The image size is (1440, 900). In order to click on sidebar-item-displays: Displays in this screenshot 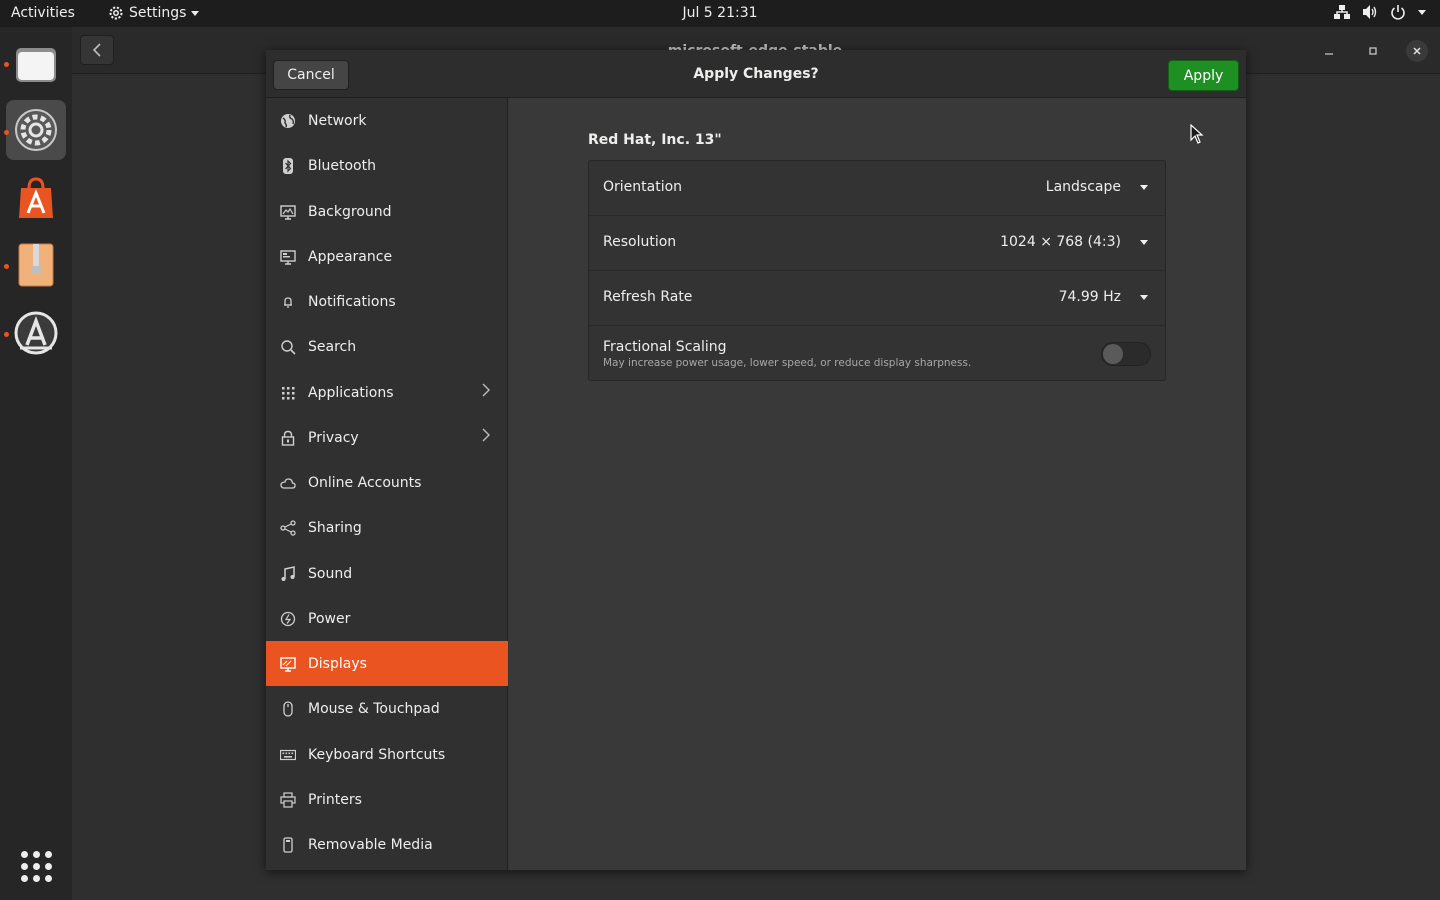, I will do `click(387, 663)`.